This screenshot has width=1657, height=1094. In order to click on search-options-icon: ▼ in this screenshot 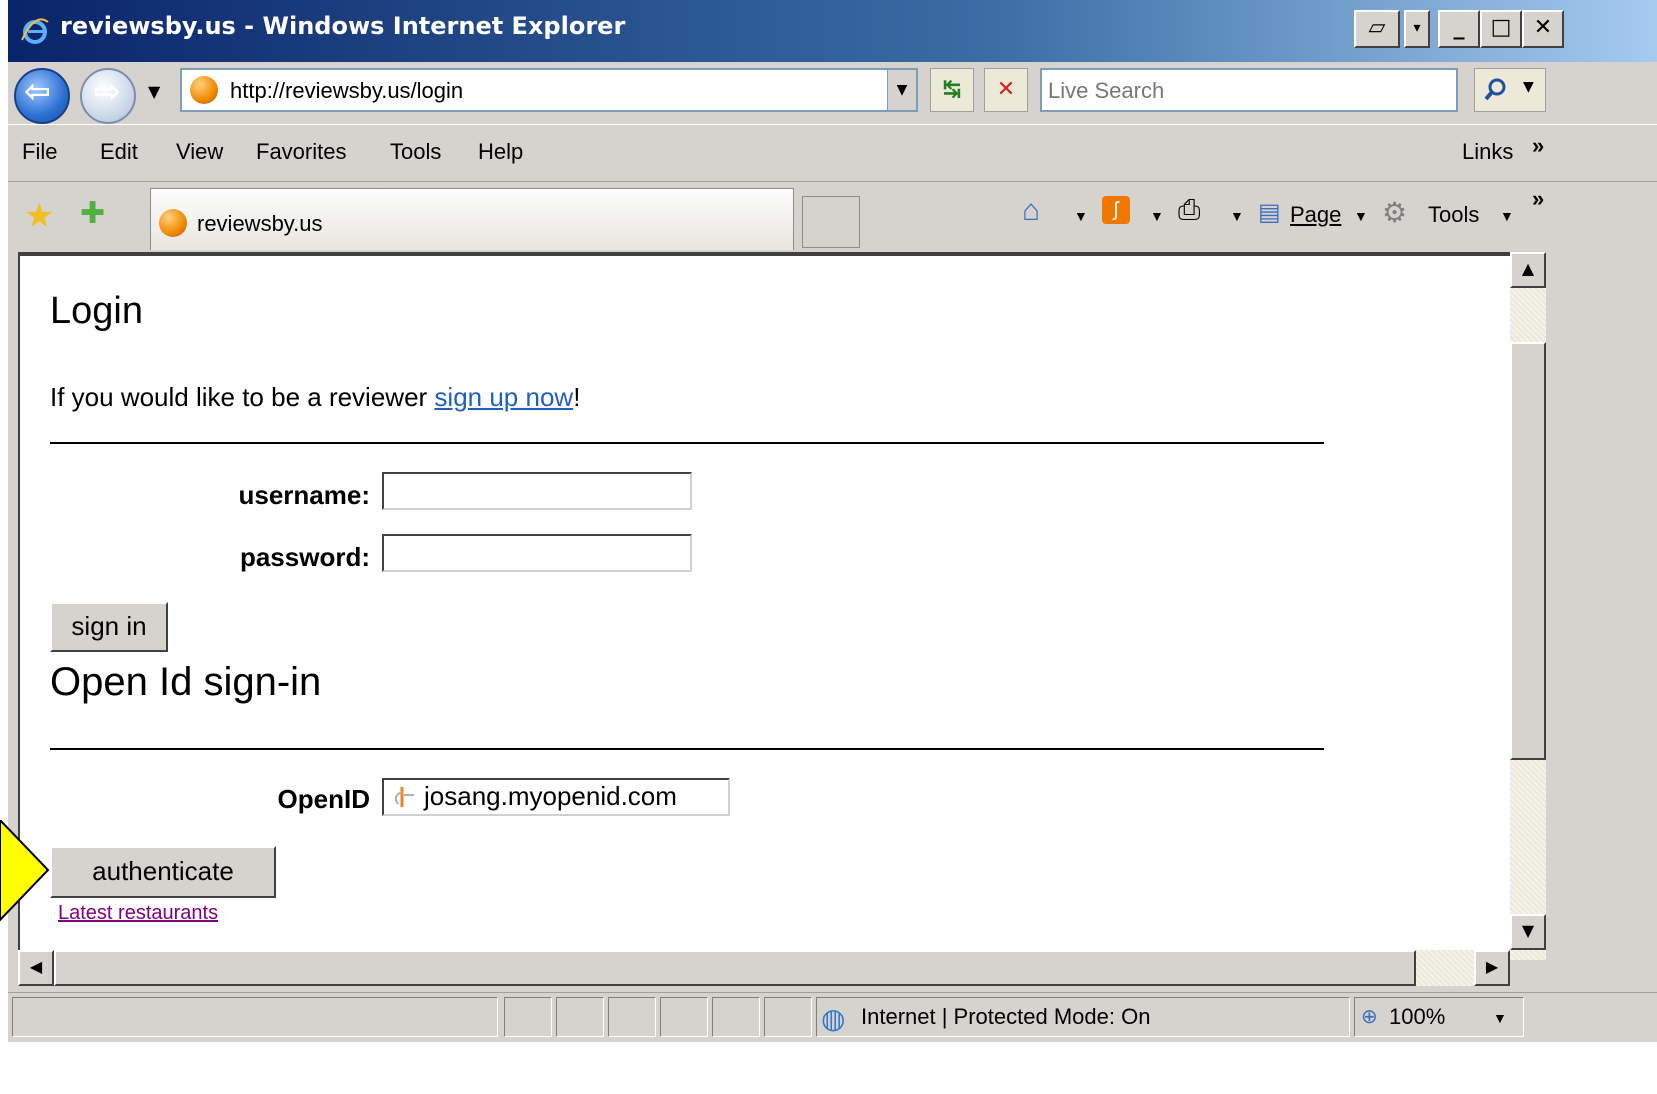, I will do `click(1528, 87)`.